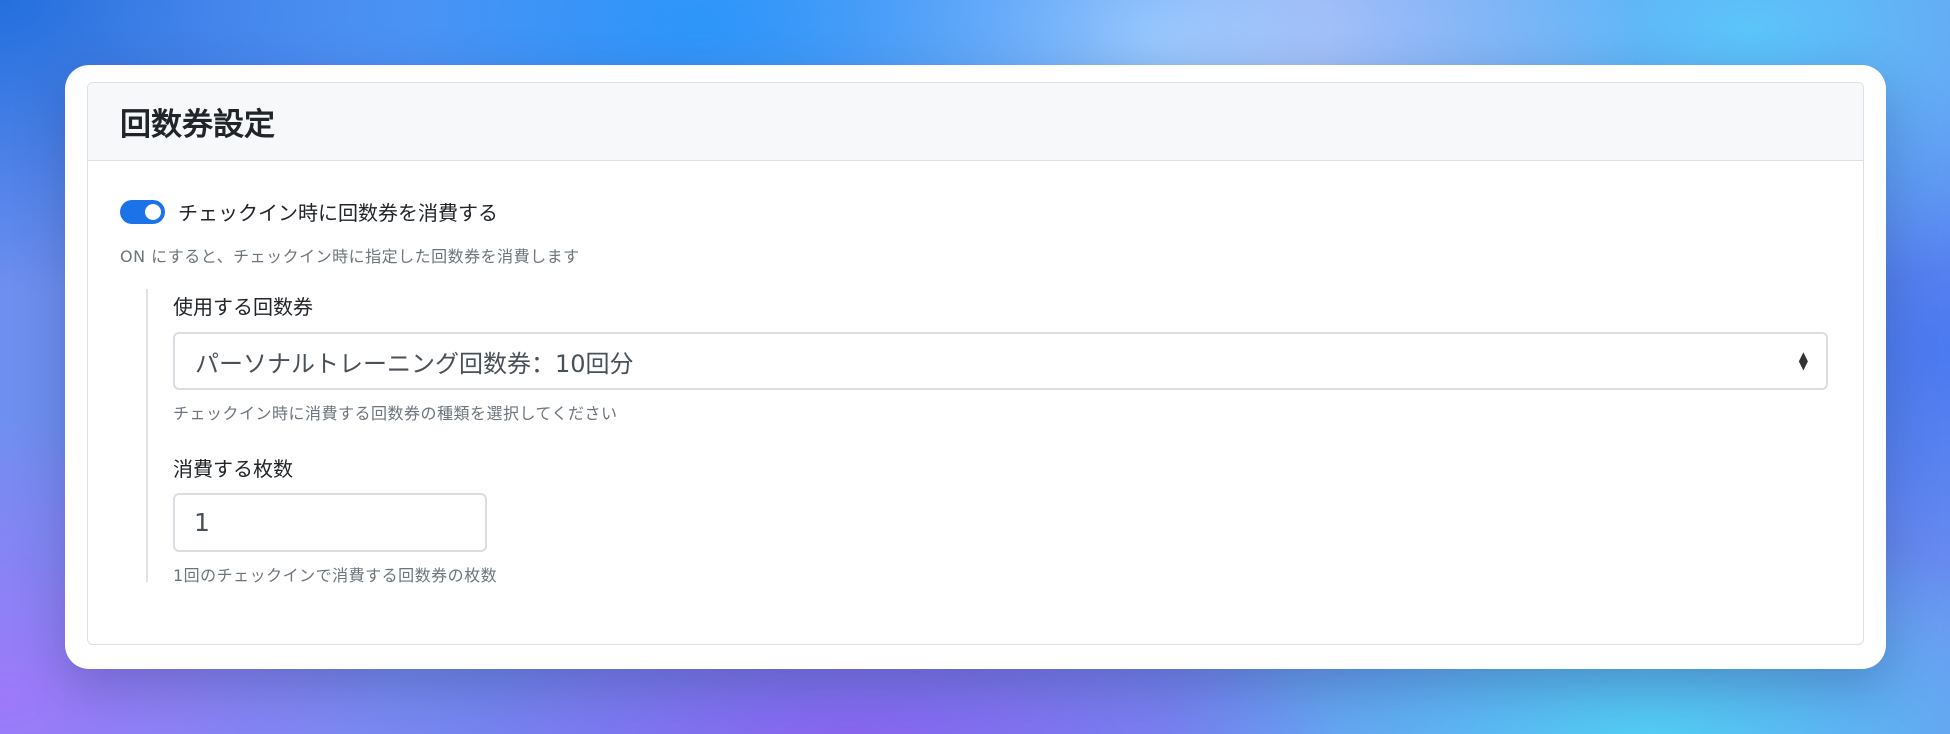  Describe the element at coordinates (202, 522) in the screenshot. I see `quantity-value: 1` at that location.